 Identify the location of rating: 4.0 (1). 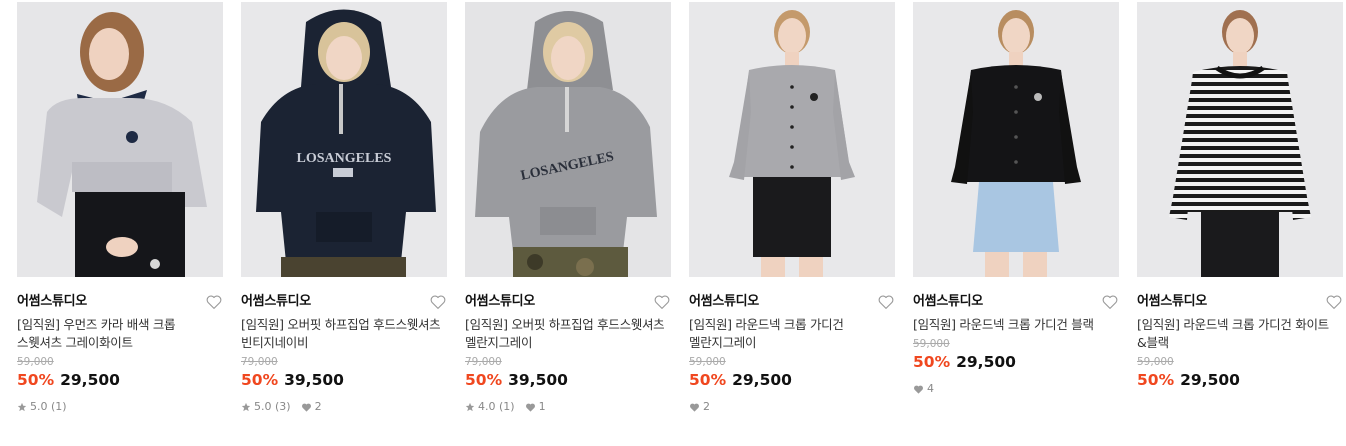
(490, 407).